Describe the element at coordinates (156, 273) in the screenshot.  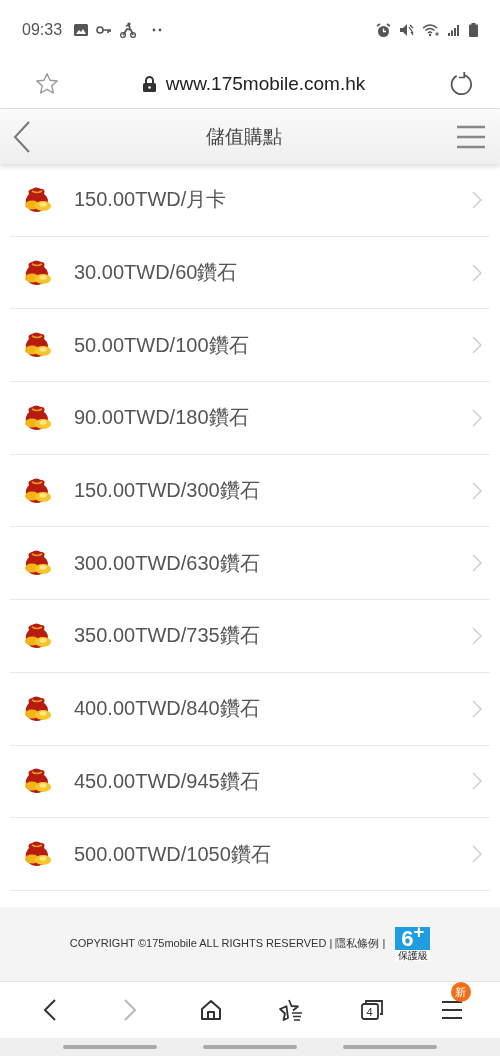
I see `product-label: 30.00TWD/60鑽石` at that location.